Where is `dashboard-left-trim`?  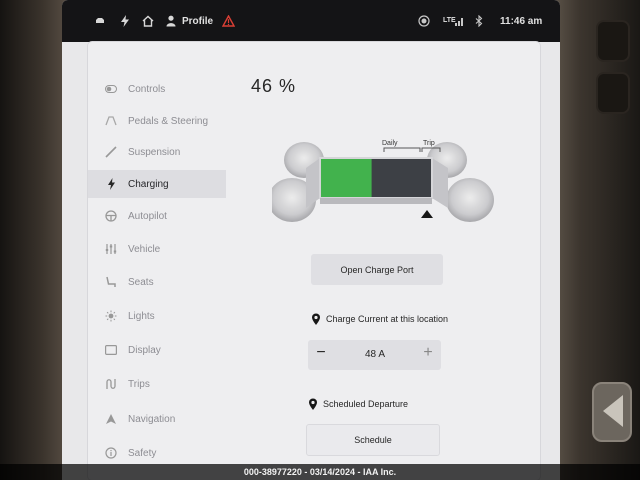 dashboard-left-trim is located at coordinates (35, 240).